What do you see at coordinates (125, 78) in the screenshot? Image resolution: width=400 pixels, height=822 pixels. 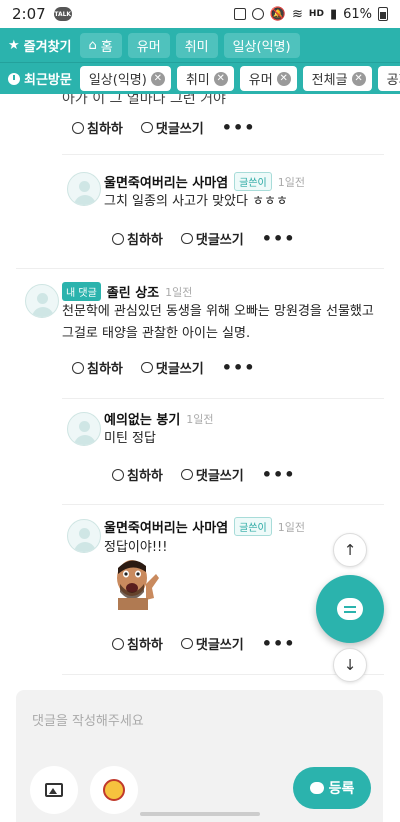 I see `recent-chip-daily: 일상(익명) ✕` at bounding box center [125, 78].